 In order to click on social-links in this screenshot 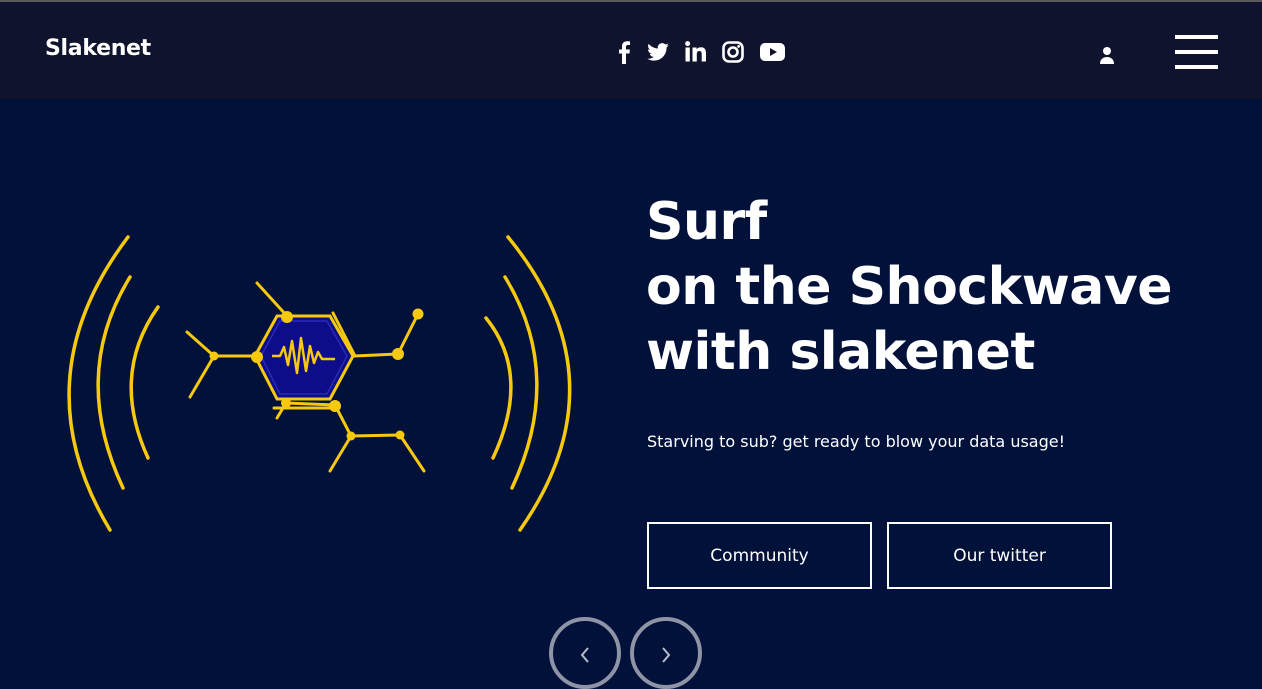, I will do `click(709, 54)`.